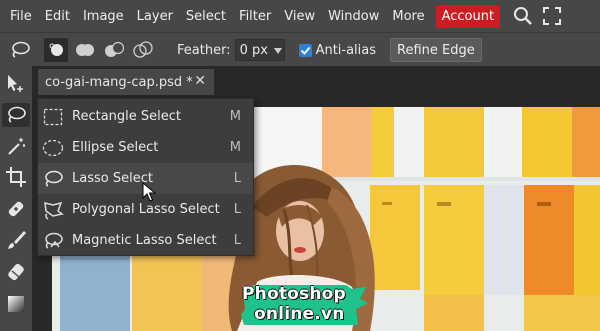  Describe the element at coordinates (155, 16) in the screenshot. I see `menu-layer: Layer` at that location.